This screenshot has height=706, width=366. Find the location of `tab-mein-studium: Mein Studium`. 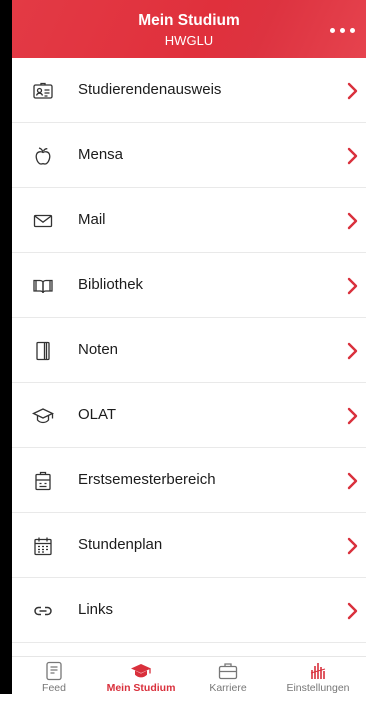

tab-mein-studium: Mein Studium is located at coordinates (141, 675).